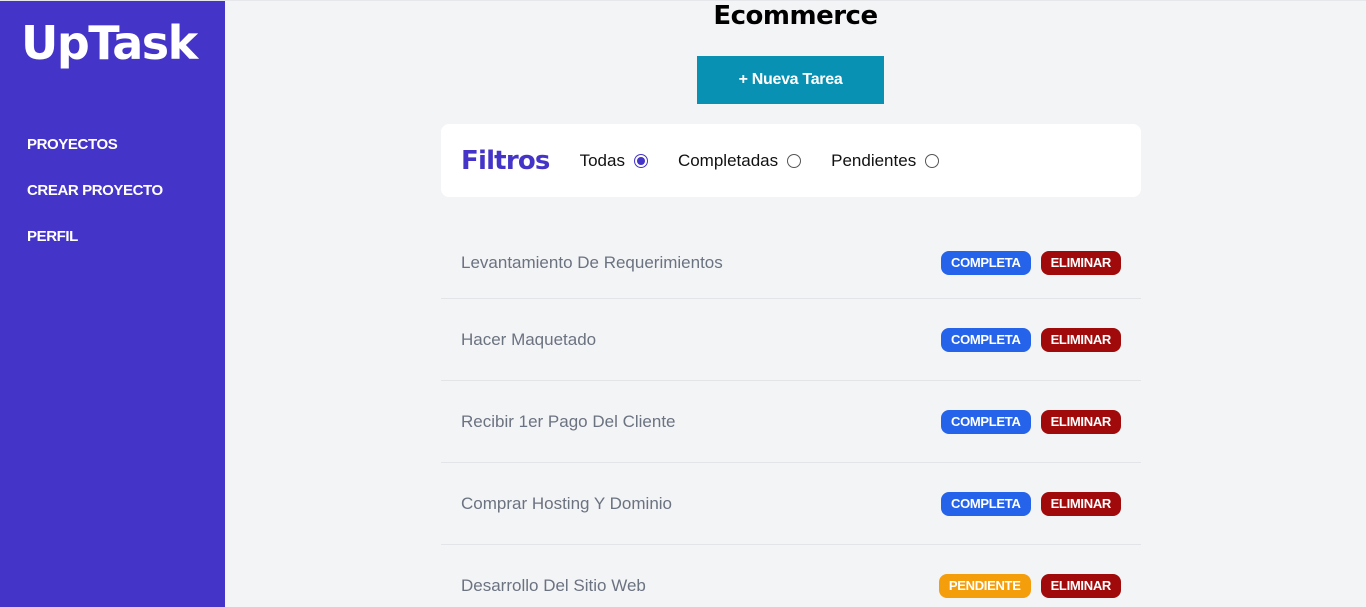 The height and width of the screenshot is (607, 1366). What do you see at coordinates (95, 191) in the screenshot?
I see `sidebar-item-crear-proyecto: CREAR PROYECTO` at bounding box center [95, 191].